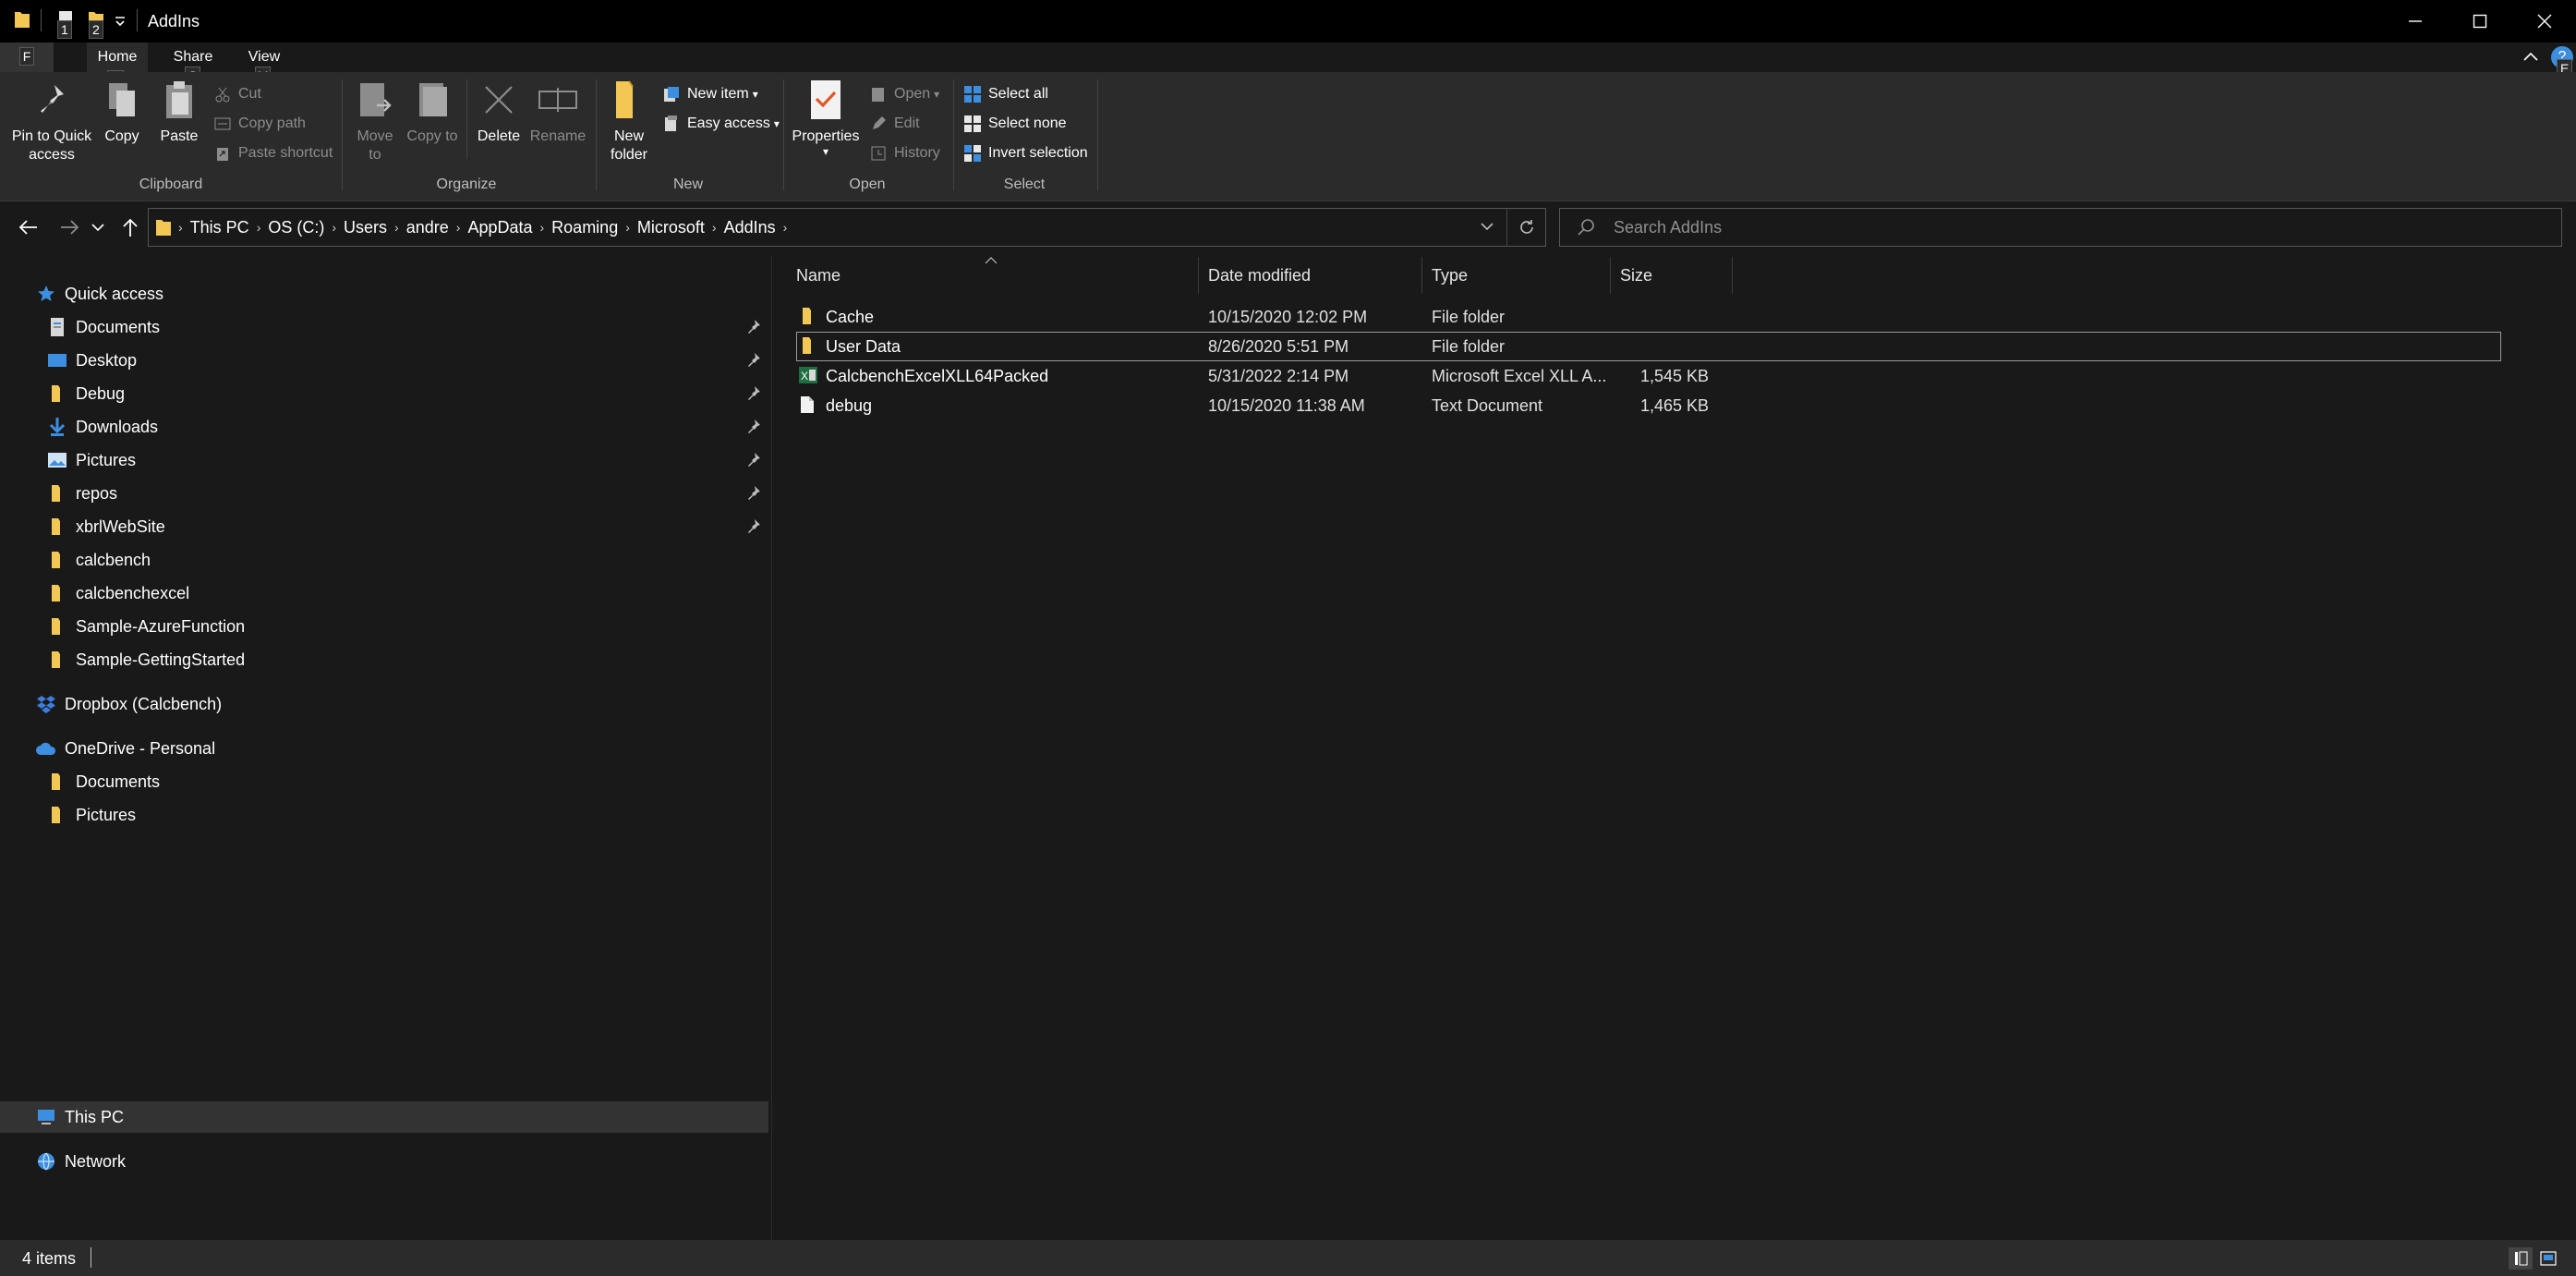 The width and height of the screenshot is (2576, 1276). What do you see at coordinates (91, 460) in the screenshot?
I see `nav-item-pictures: Pictures` at bounding box center [91, 460].